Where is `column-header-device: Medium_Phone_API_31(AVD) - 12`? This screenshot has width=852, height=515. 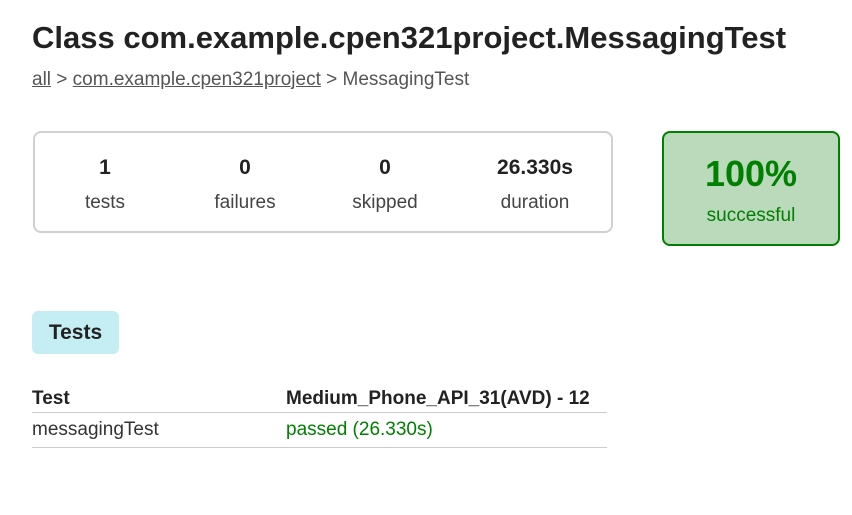
column-header-device: Medium_Phone_API_31(AVD) - 12 is located at coordinates (446, 398).